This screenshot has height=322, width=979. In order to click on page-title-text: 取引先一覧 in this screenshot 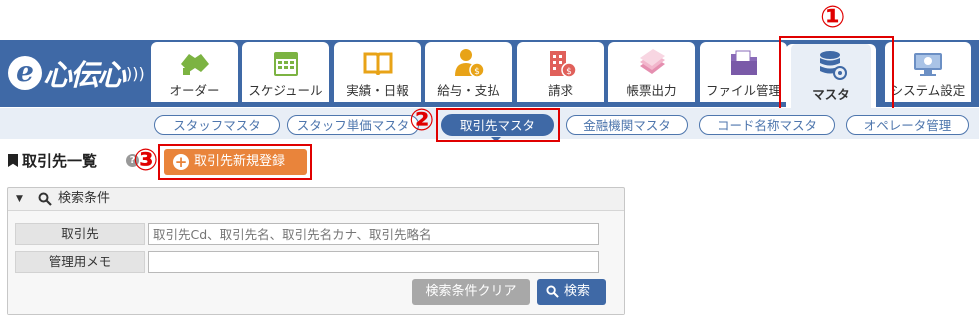, I will do `click(60, 161)`.